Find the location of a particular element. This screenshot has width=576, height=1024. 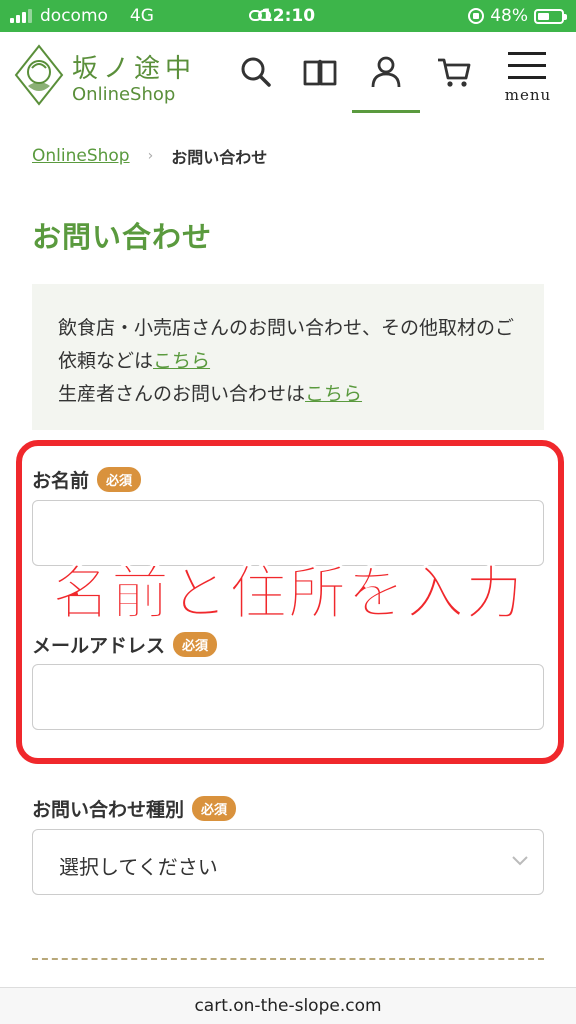

url-text: cart.on-the-slope.com is located at coordinates (288, 1006).